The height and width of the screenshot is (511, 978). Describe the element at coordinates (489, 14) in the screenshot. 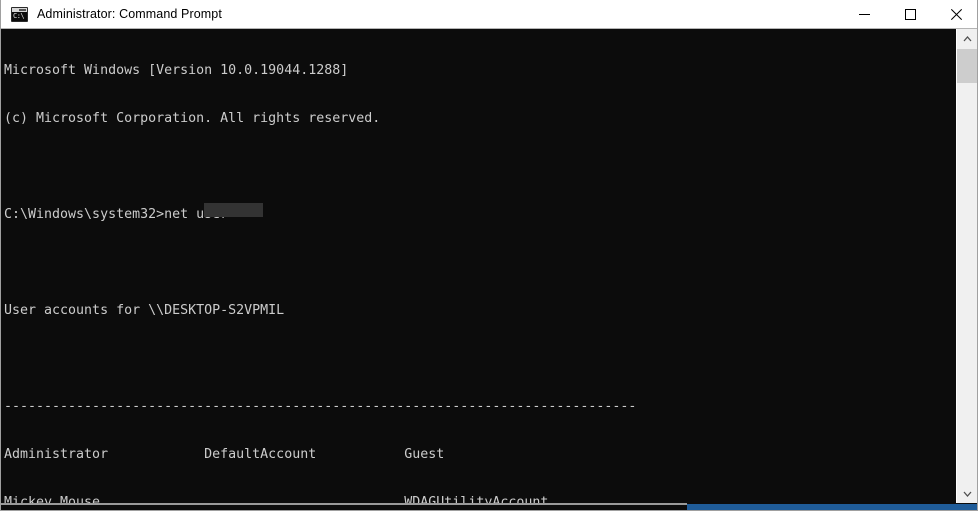

I see `title-bar: C:\ Administrator: Command Prompt` at that location.